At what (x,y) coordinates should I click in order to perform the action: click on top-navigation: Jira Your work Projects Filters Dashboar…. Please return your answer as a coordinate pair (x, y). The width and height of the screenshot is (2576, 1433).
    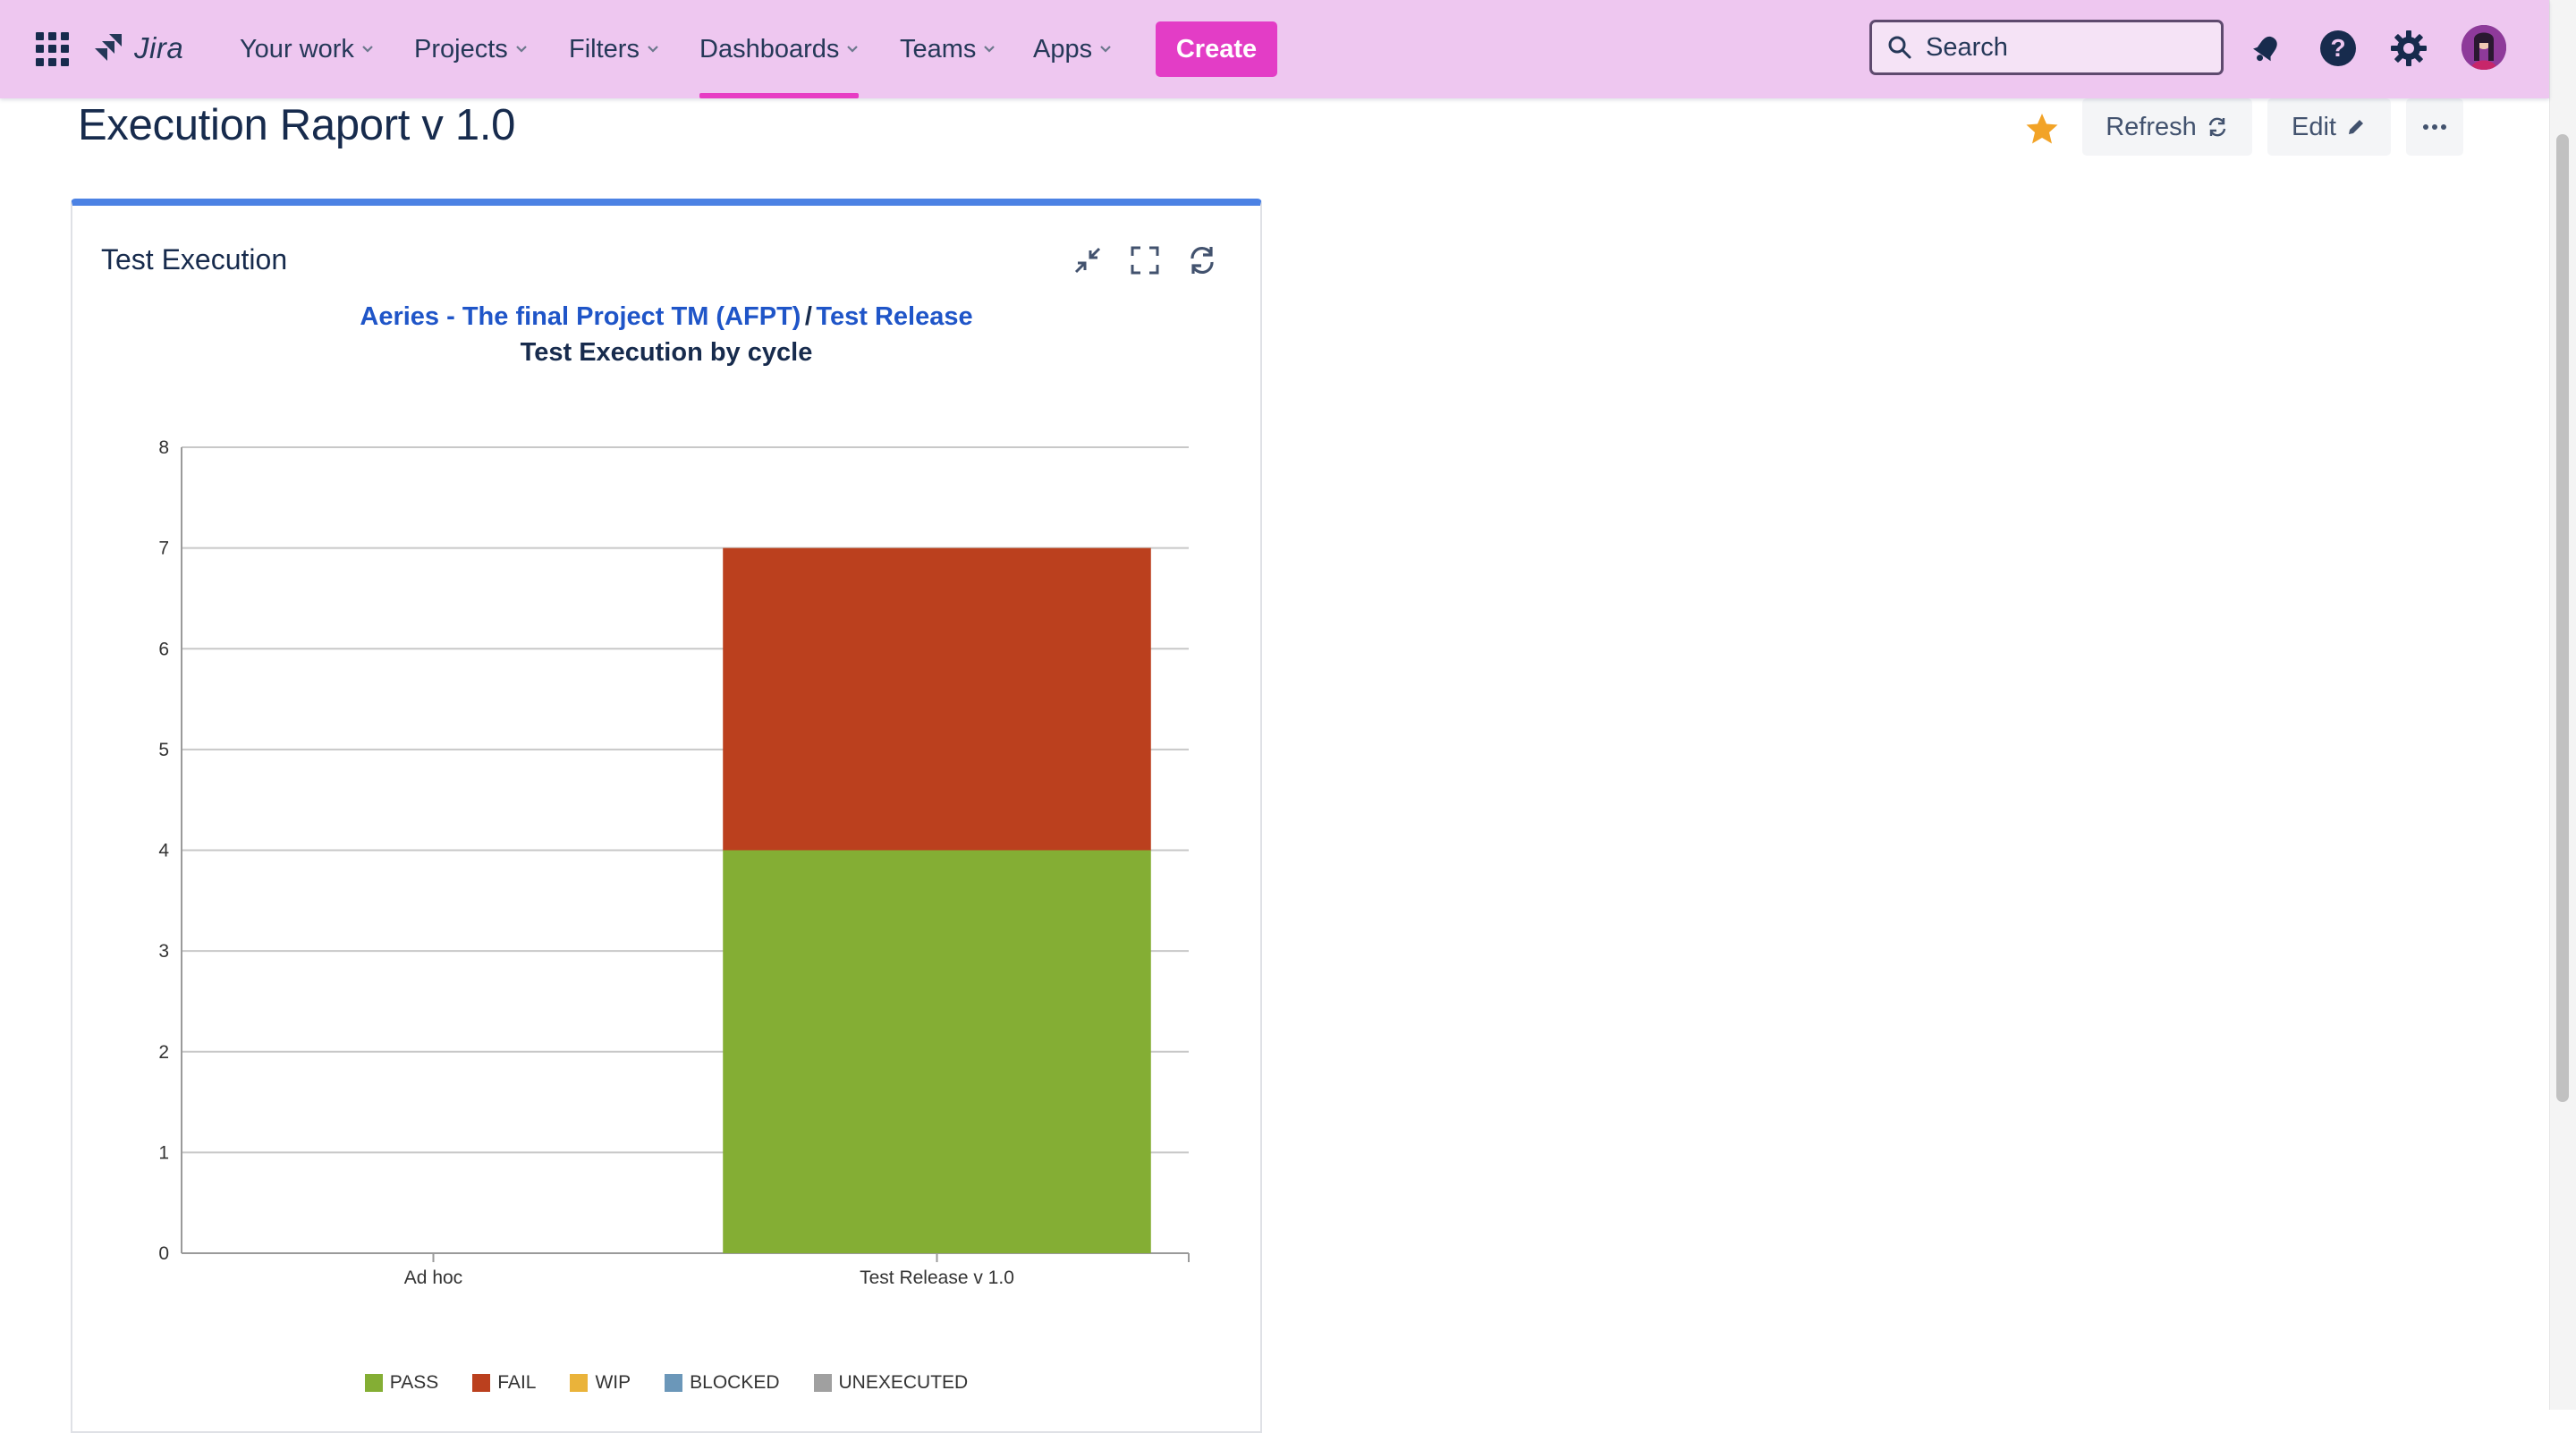
    Looking at the image, I should click on (1274, 49).